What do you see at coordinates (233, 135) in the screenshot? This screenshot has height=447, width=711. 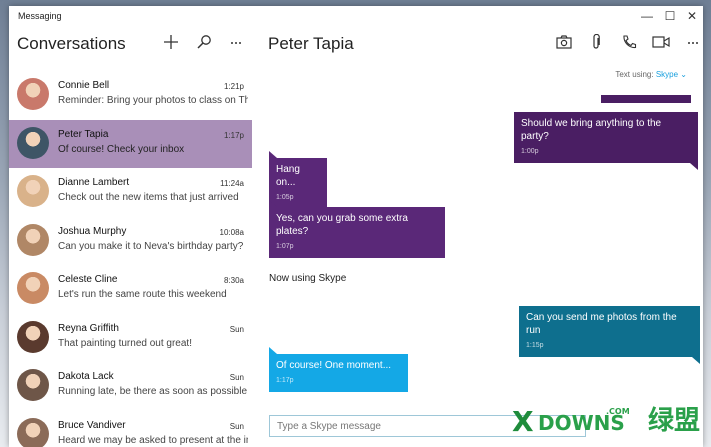 I see `conversation-time: 1:17p` at bounding box center [233, 135].